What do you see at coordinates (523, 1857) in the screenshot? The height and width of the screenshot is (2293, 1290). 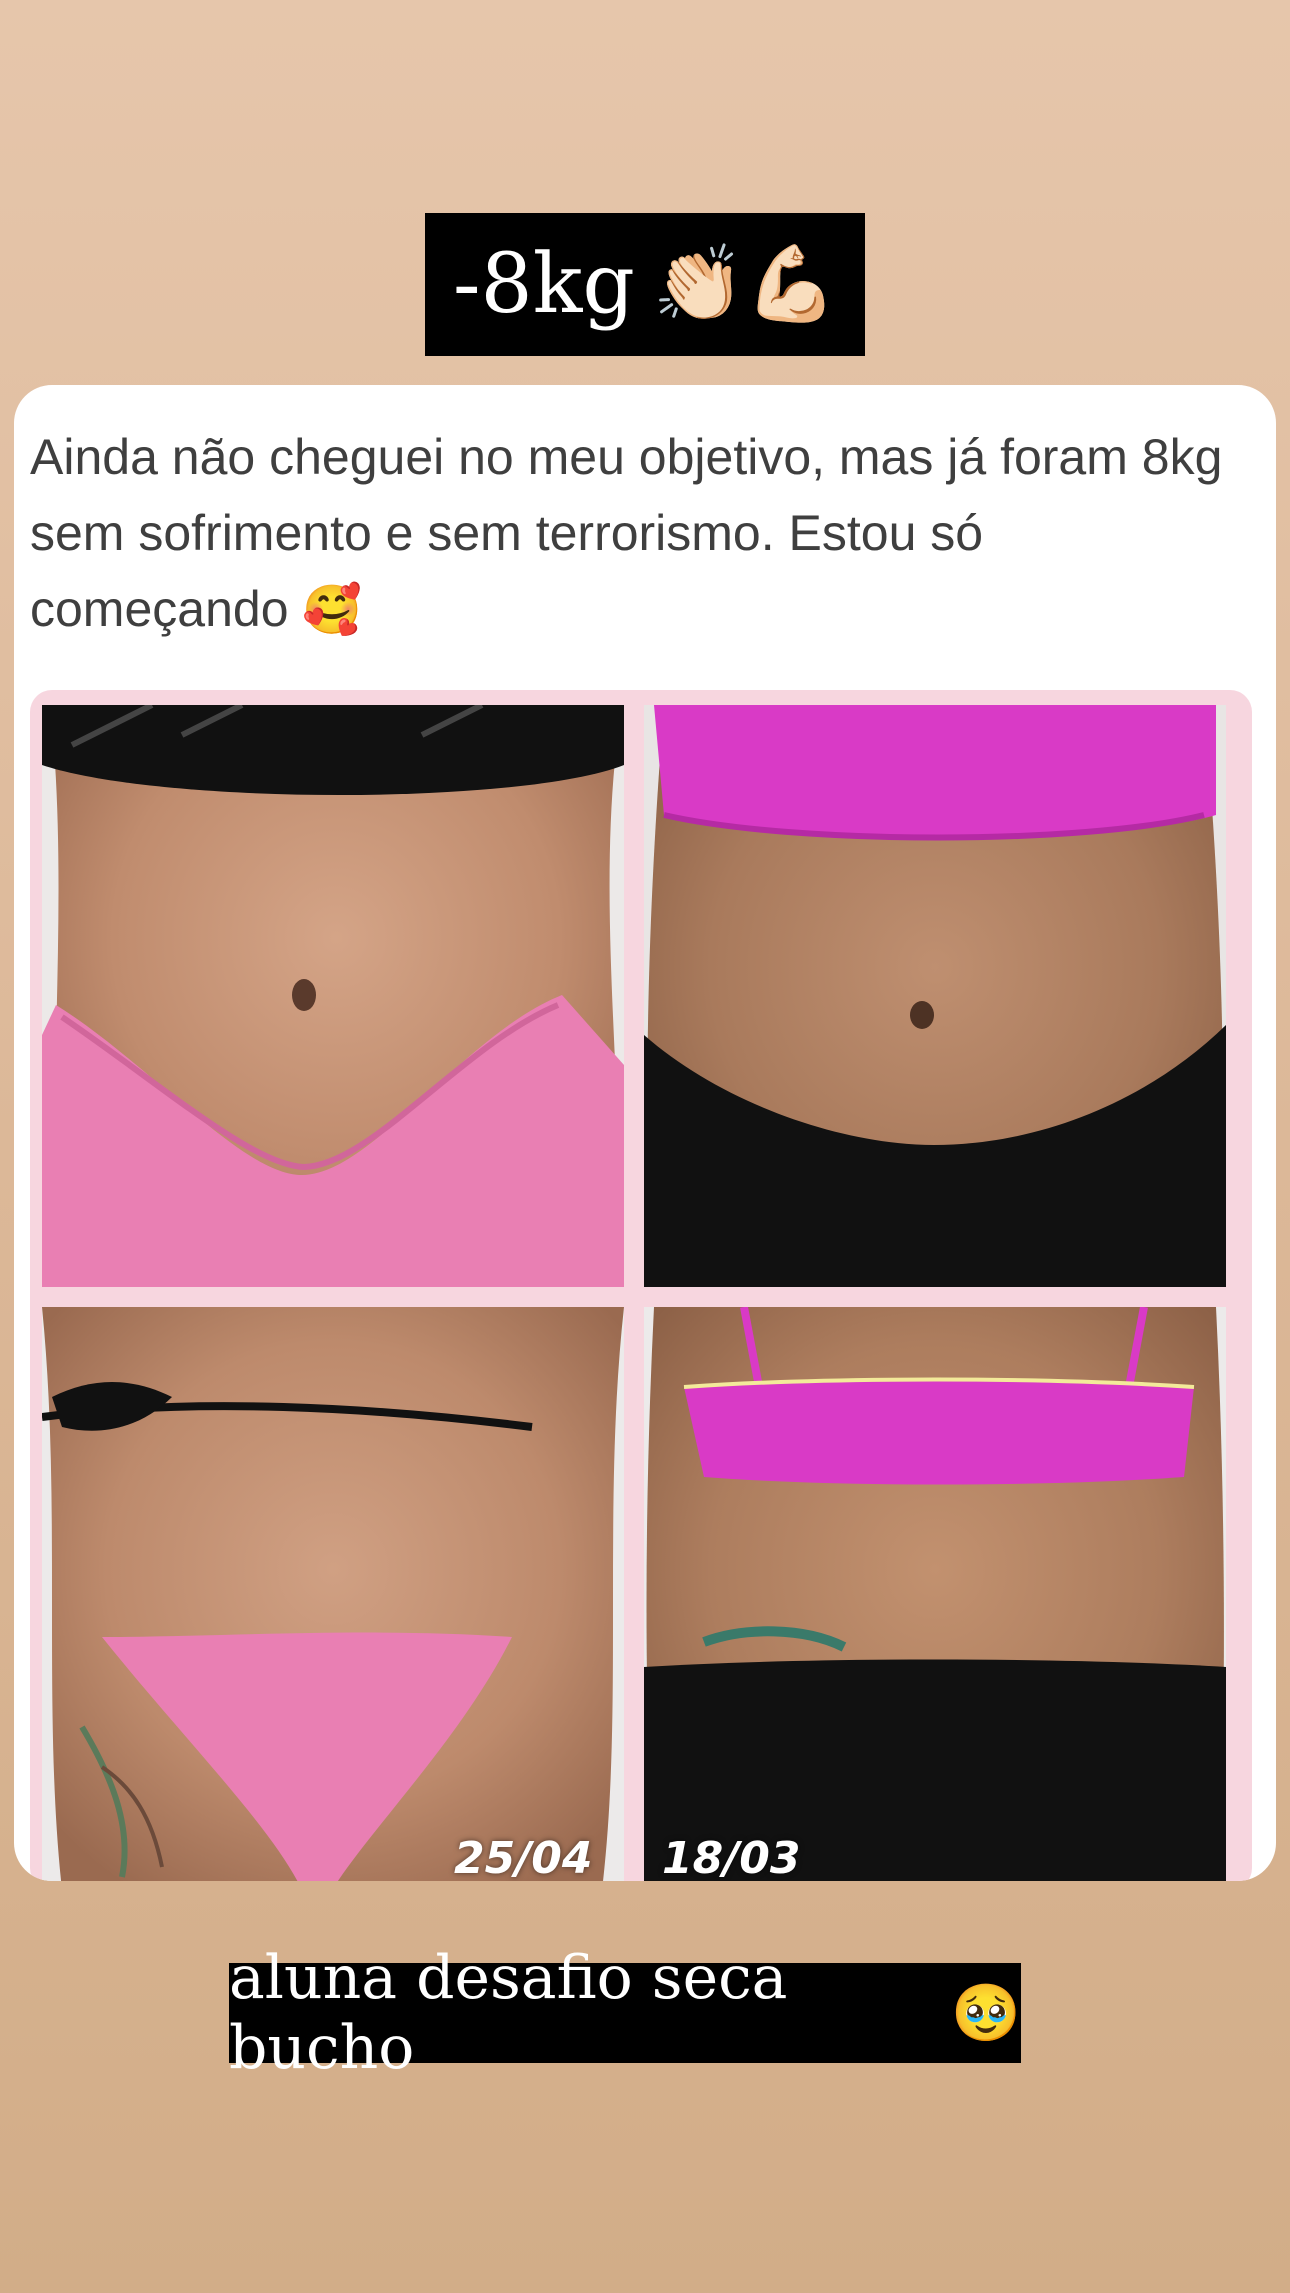 I see `date-label-after: 25/04` at bounding box center [523, 1857].